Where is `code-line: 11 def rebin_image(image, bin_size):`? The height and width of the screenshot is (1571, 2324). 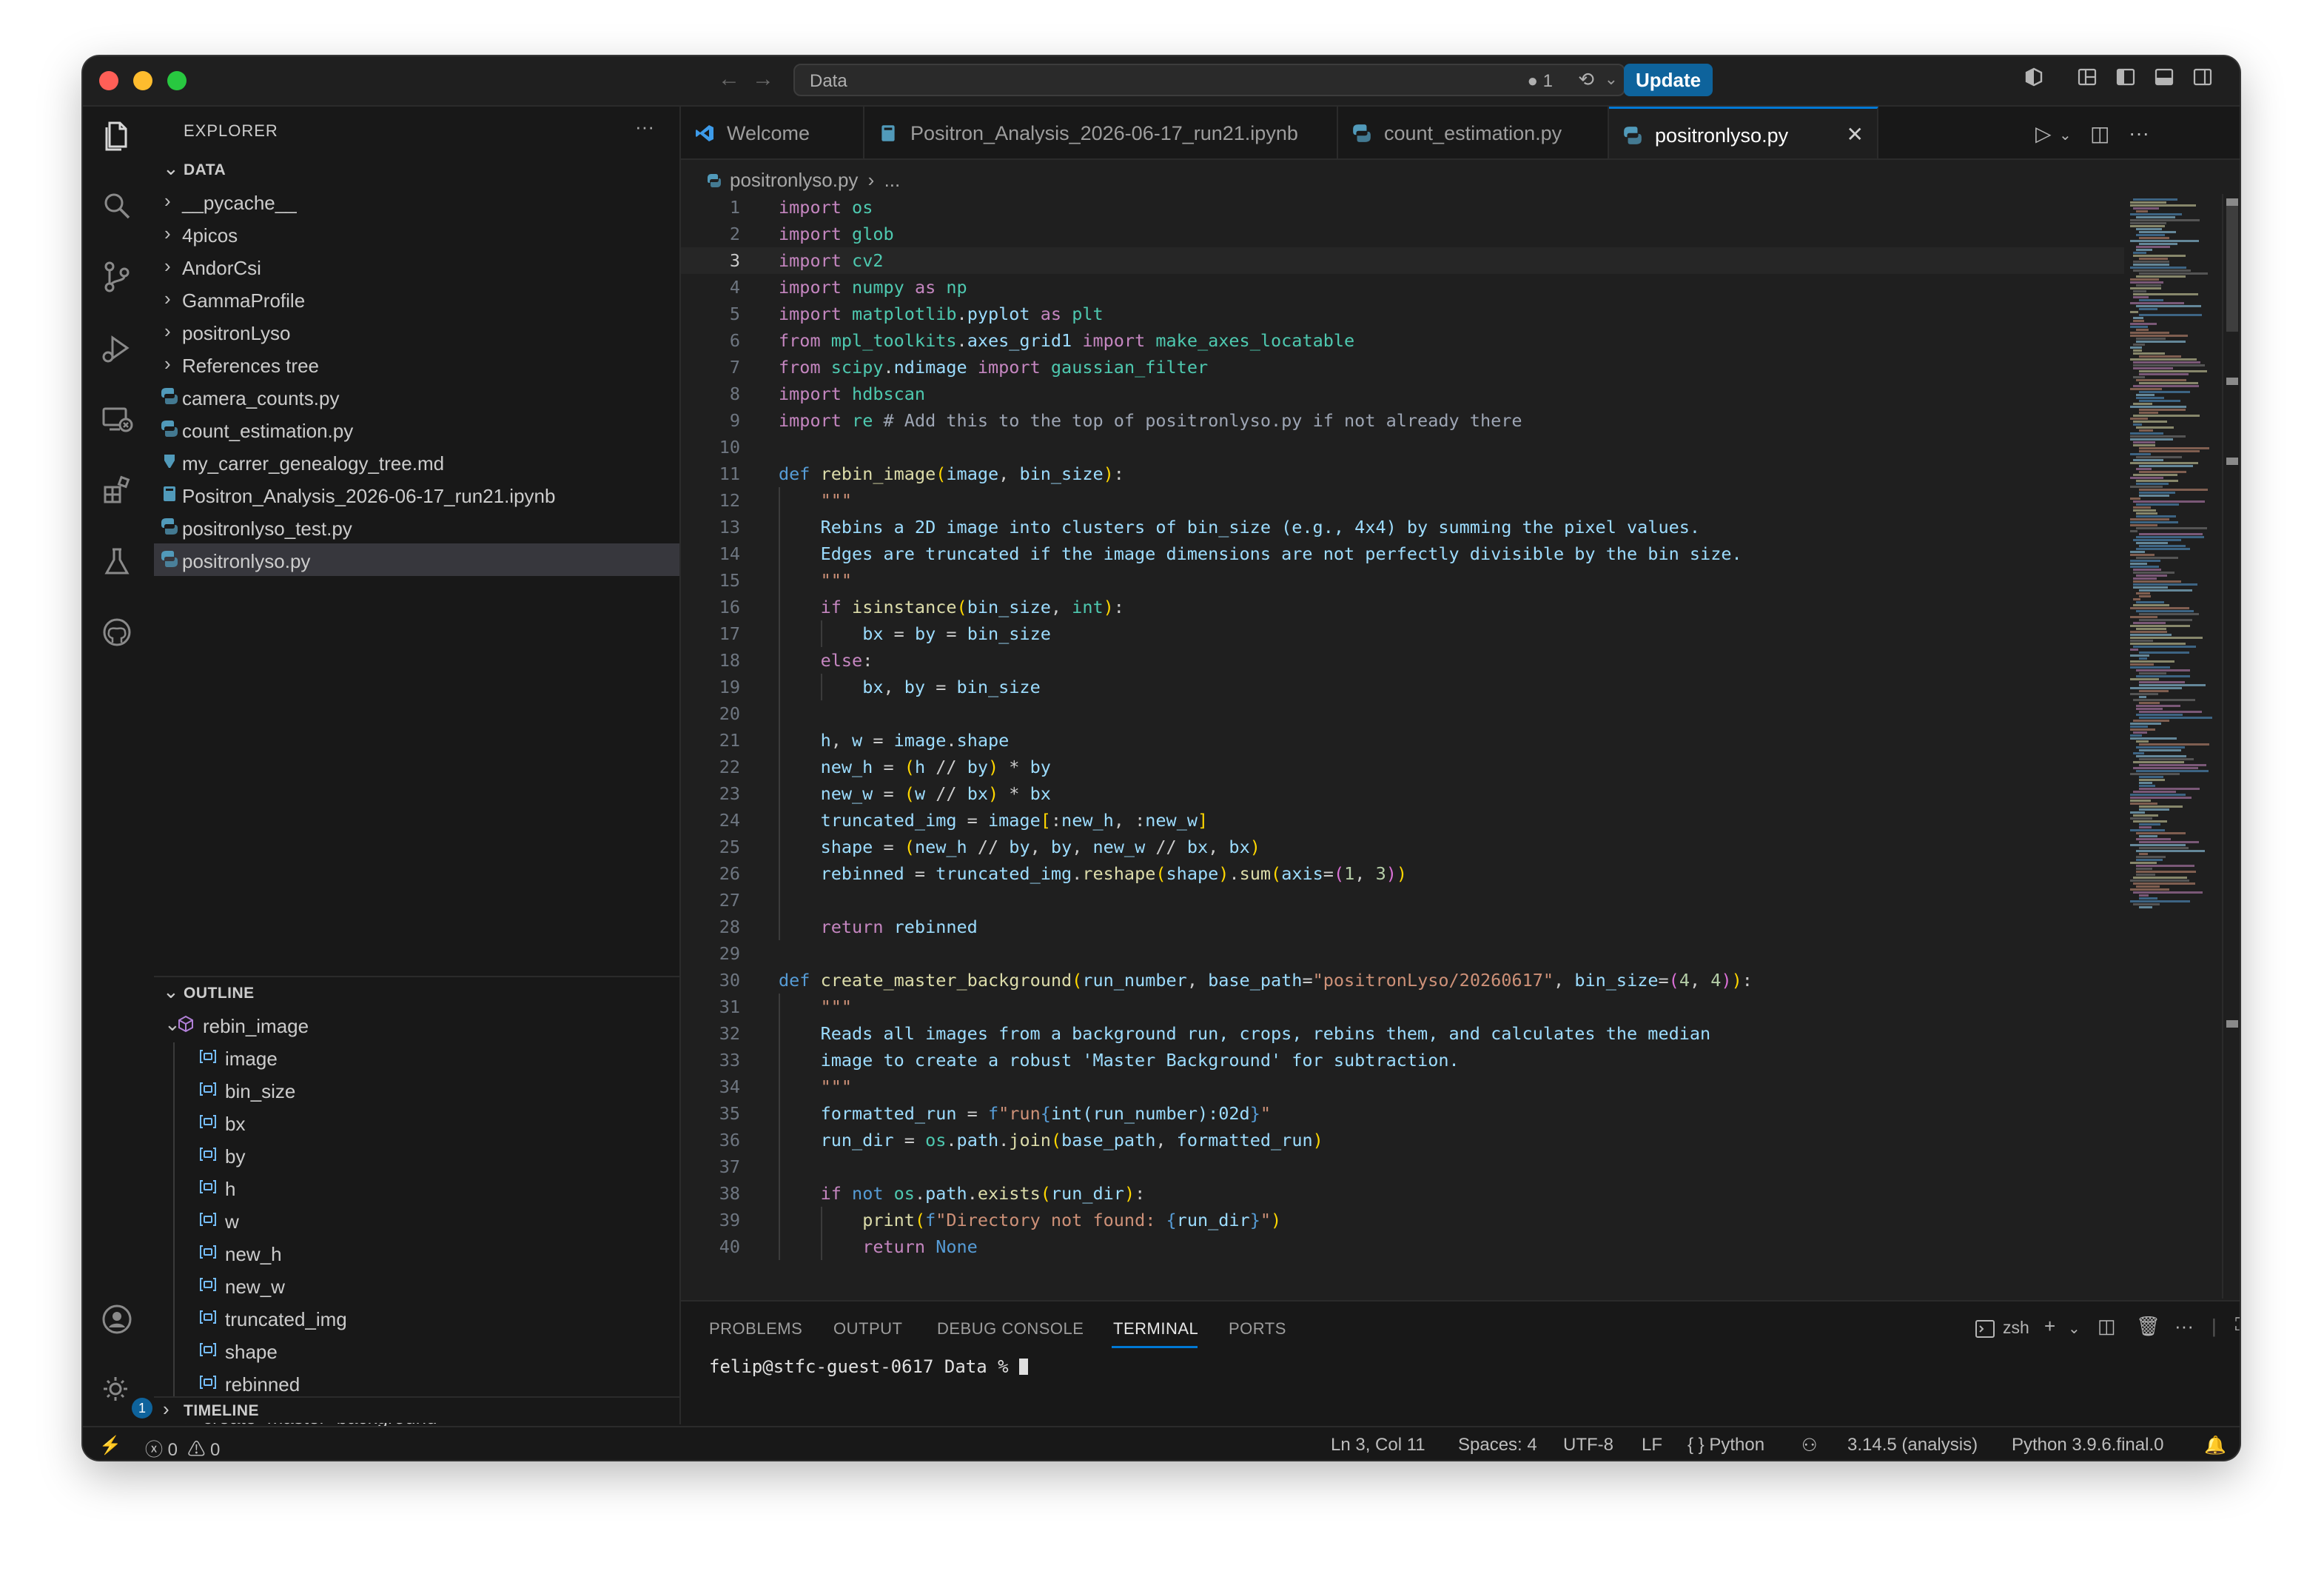
code-line: 11 def rebin_image(image, bin_size): is located at coordinates (1402, 473).